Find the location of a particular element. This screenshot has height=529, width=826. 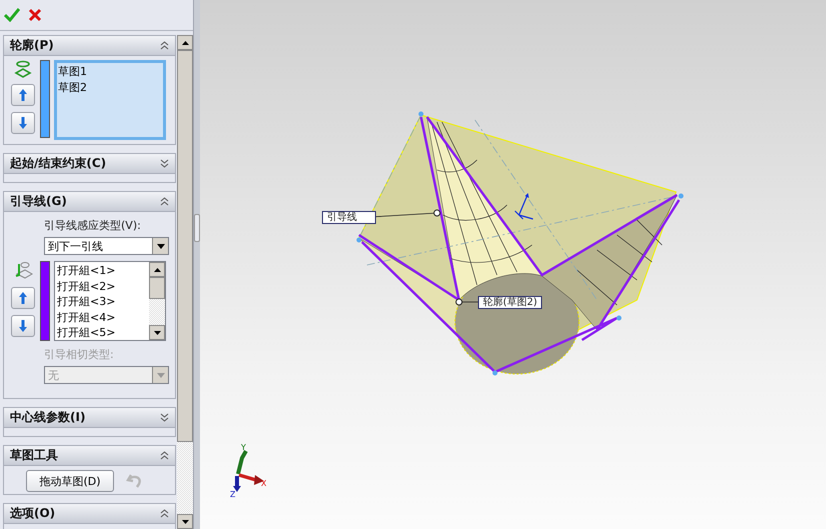

section-title: 选项(O) is located at coordinates (33, 513).